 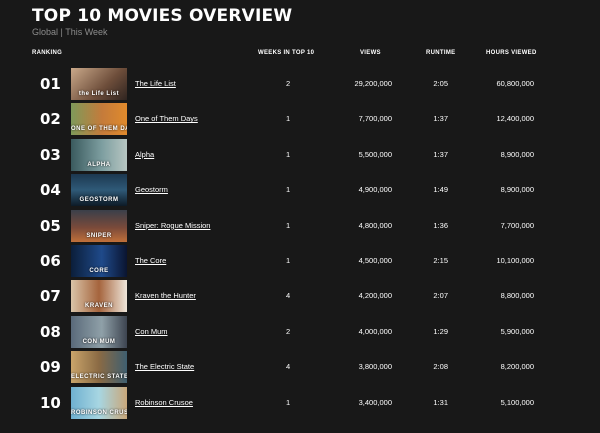 What do you see at coordinates (99, 200) in the screenshot?
I see `thumbnail-caption: GEOSTORM` at bounding box center [99, 200].